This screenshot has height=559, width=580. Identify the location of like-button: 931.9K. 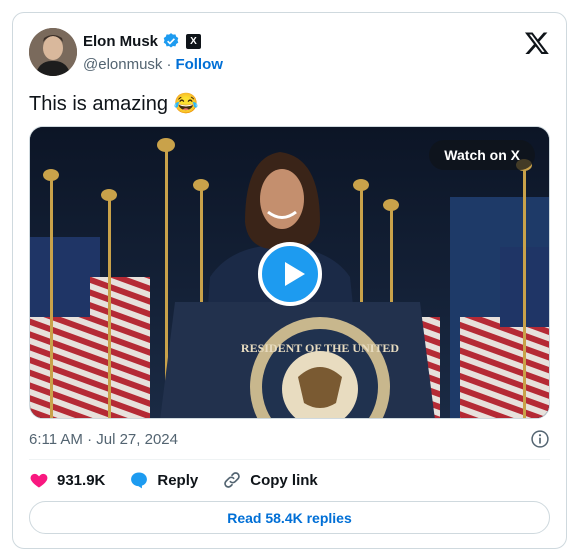
(67, 480).